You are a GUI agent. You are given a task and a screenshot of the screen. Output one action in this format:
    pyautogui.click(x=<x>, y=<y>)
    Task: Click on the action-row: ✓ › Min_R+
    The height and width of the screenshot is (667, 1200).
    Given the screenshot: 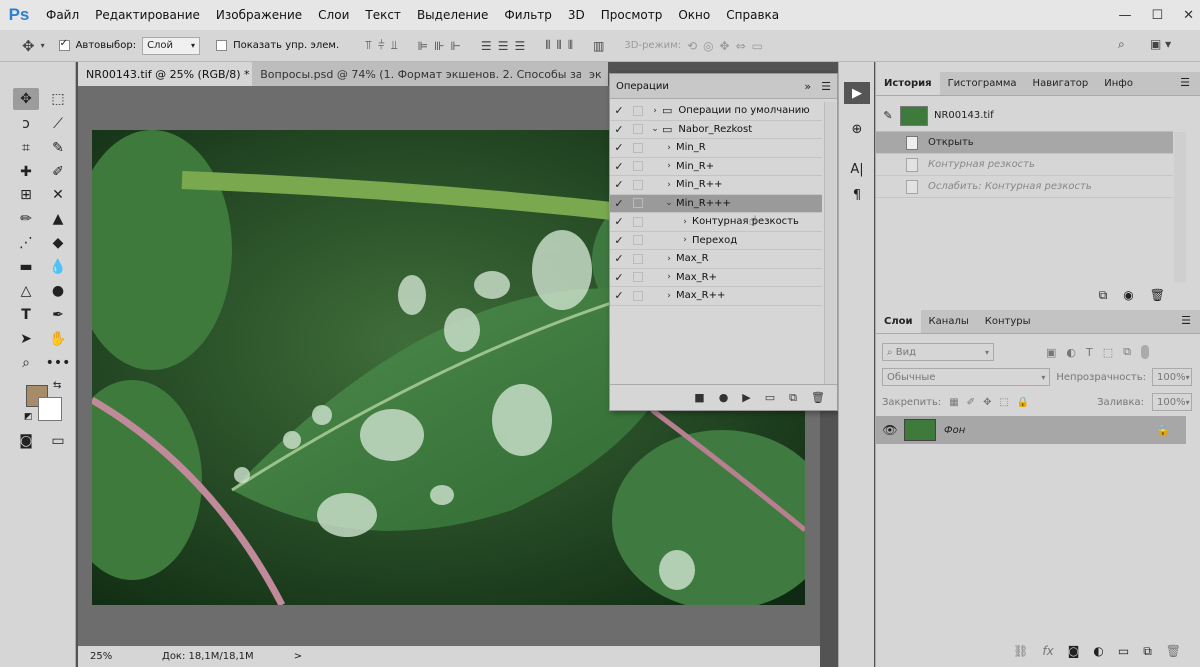 What is the action you would take?
    pyautogui.click(x=716, y=167)
    